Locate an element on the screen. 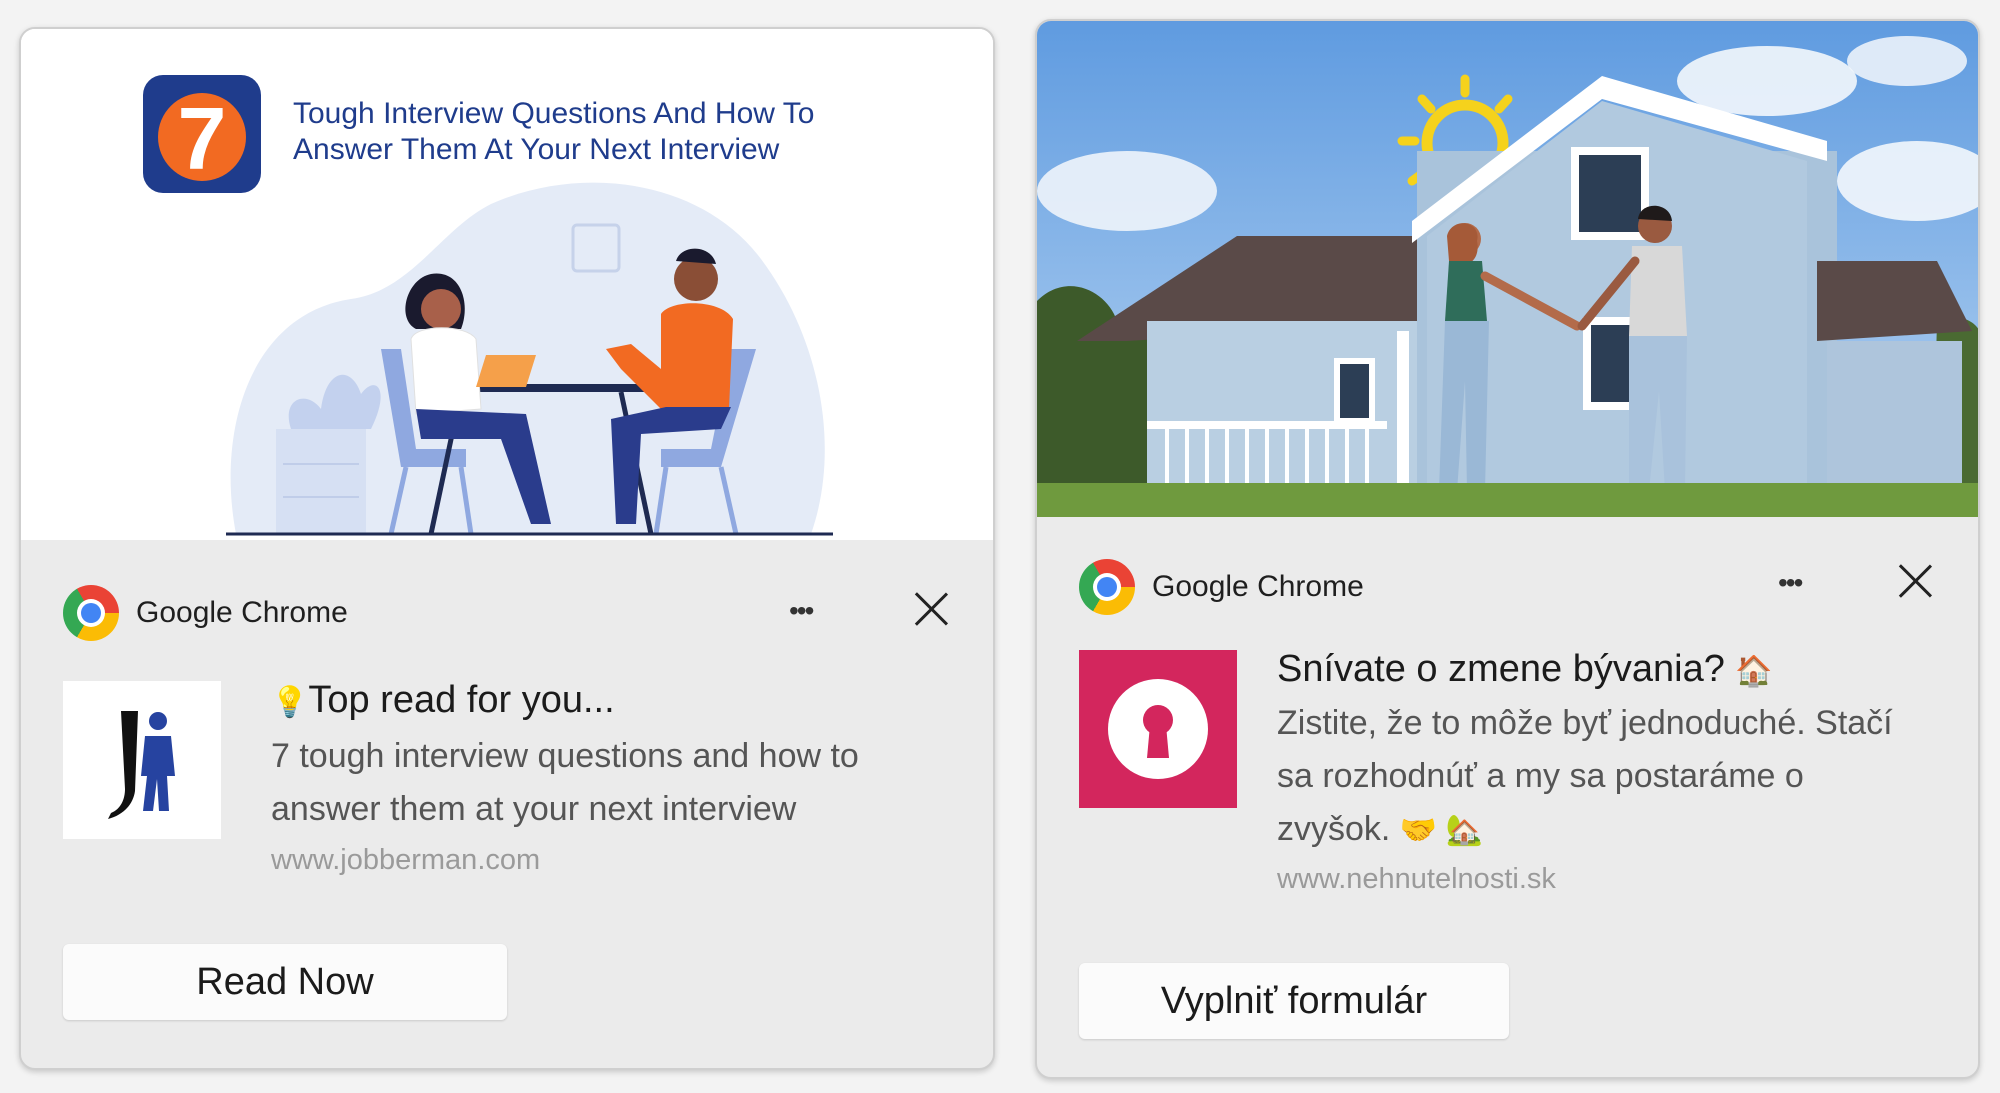 This screenshot has height=1093, width=2000. notification-title: Snívate o zmene bývania? 🏠 is located at coordinates (1525, 669).